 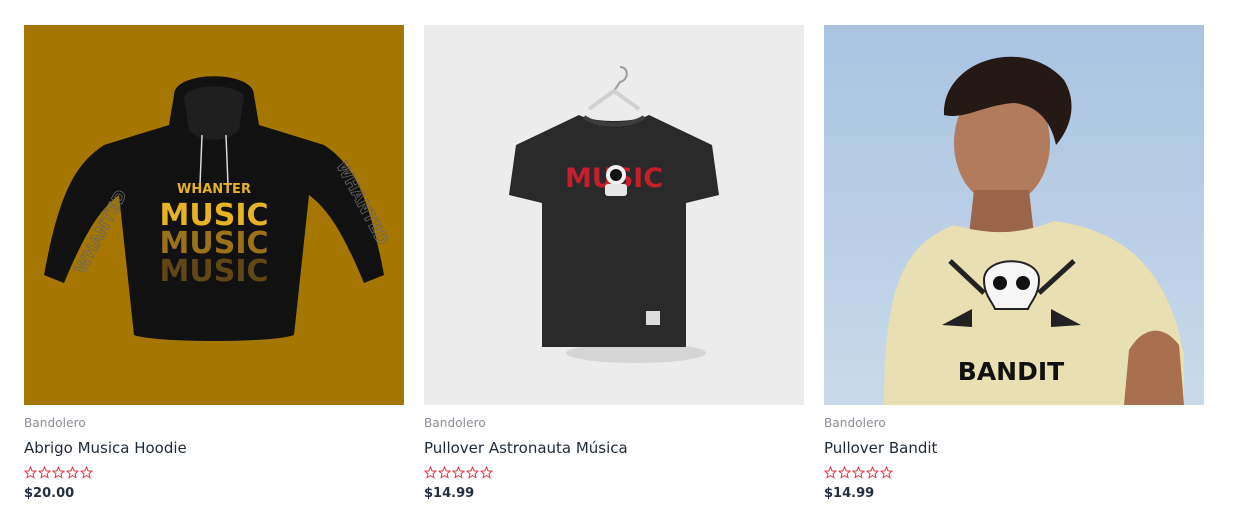 What do you see at coordinates (880, 448) in the screenshot?
I see `product-title: Pullover Bandit` at bounding box center [880, 448].